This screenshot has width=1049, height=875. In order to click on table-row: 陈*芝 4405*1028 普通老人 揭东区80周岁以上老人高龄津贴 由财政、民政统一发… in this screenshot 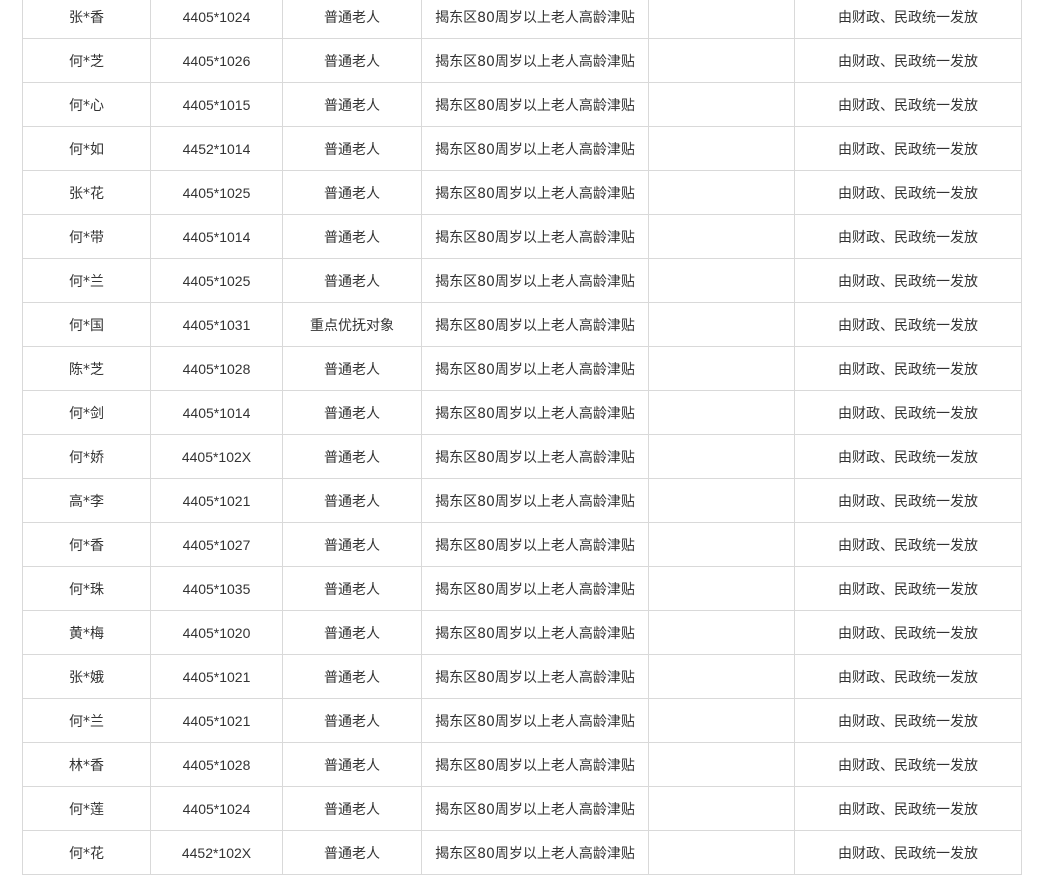, I will do `click(522, 368)`.